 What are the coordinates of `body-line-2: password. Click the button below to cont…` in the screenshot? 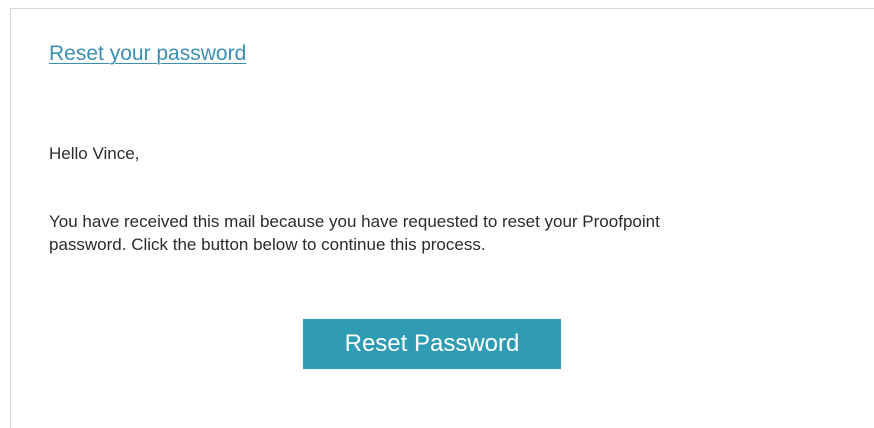 It's located at (267, 244).